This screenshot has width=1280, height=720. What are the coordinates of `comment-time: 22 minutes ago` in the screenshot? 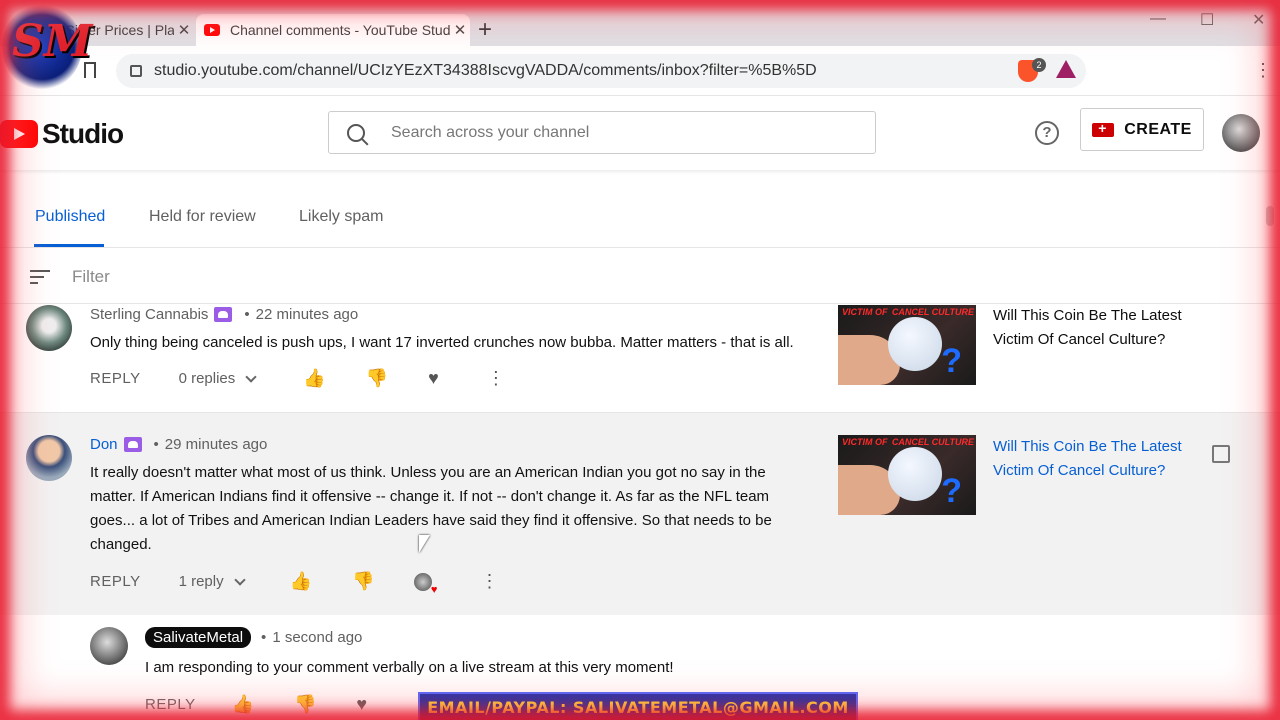 It's located at (307, 314).